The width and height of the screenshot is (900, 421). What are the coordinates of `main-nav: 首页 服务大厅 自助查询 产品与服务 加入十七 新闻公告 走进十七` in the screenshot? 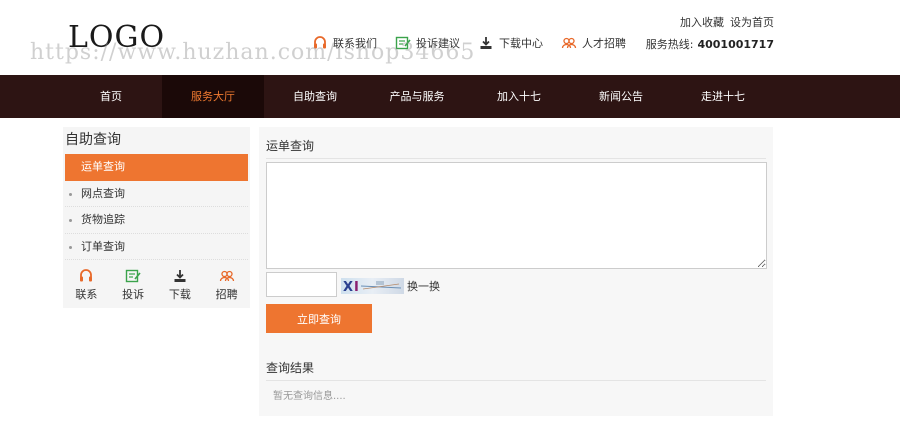 It's located at (450, 96).